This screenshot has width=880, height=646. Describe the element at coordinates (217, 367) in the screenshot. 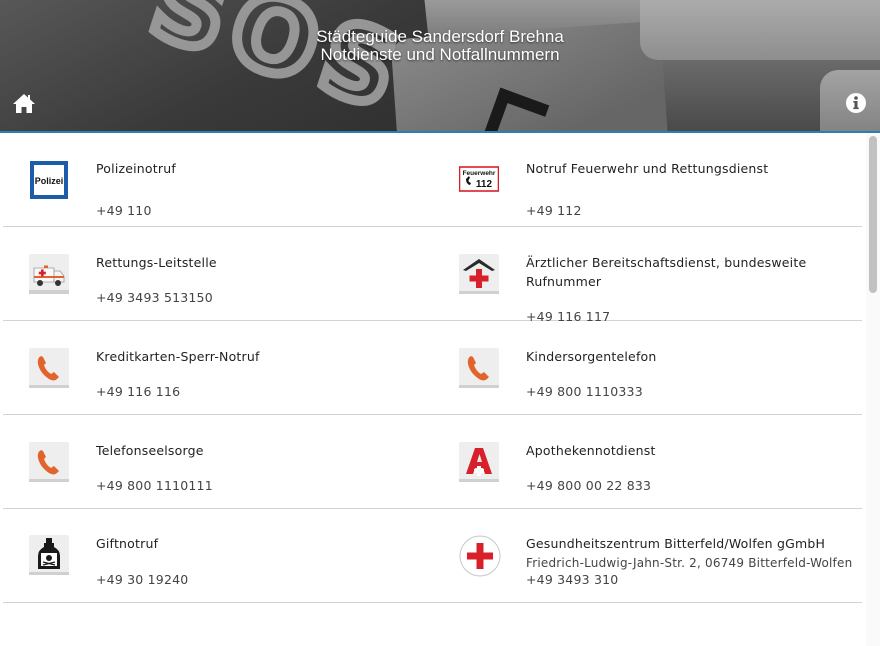

I see `list-item: Kreditkarten-Sperr-Notruf +49 116 116` at that location.